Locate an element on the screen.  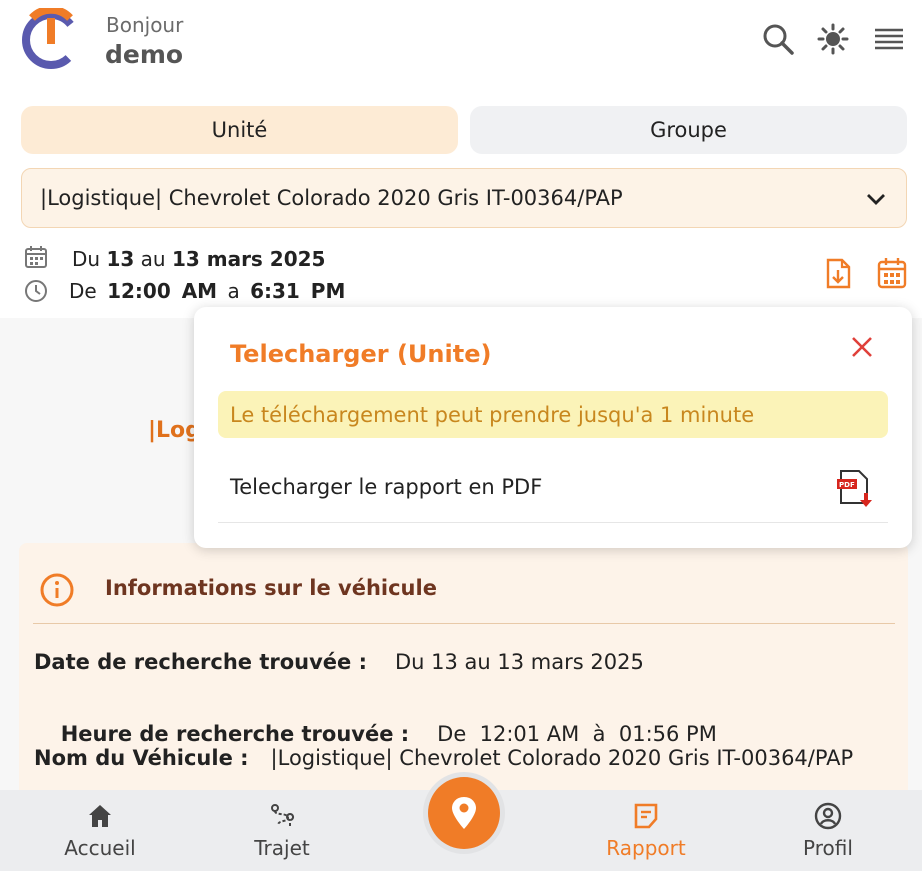
time-a: a is located at coordinates (233, 291).